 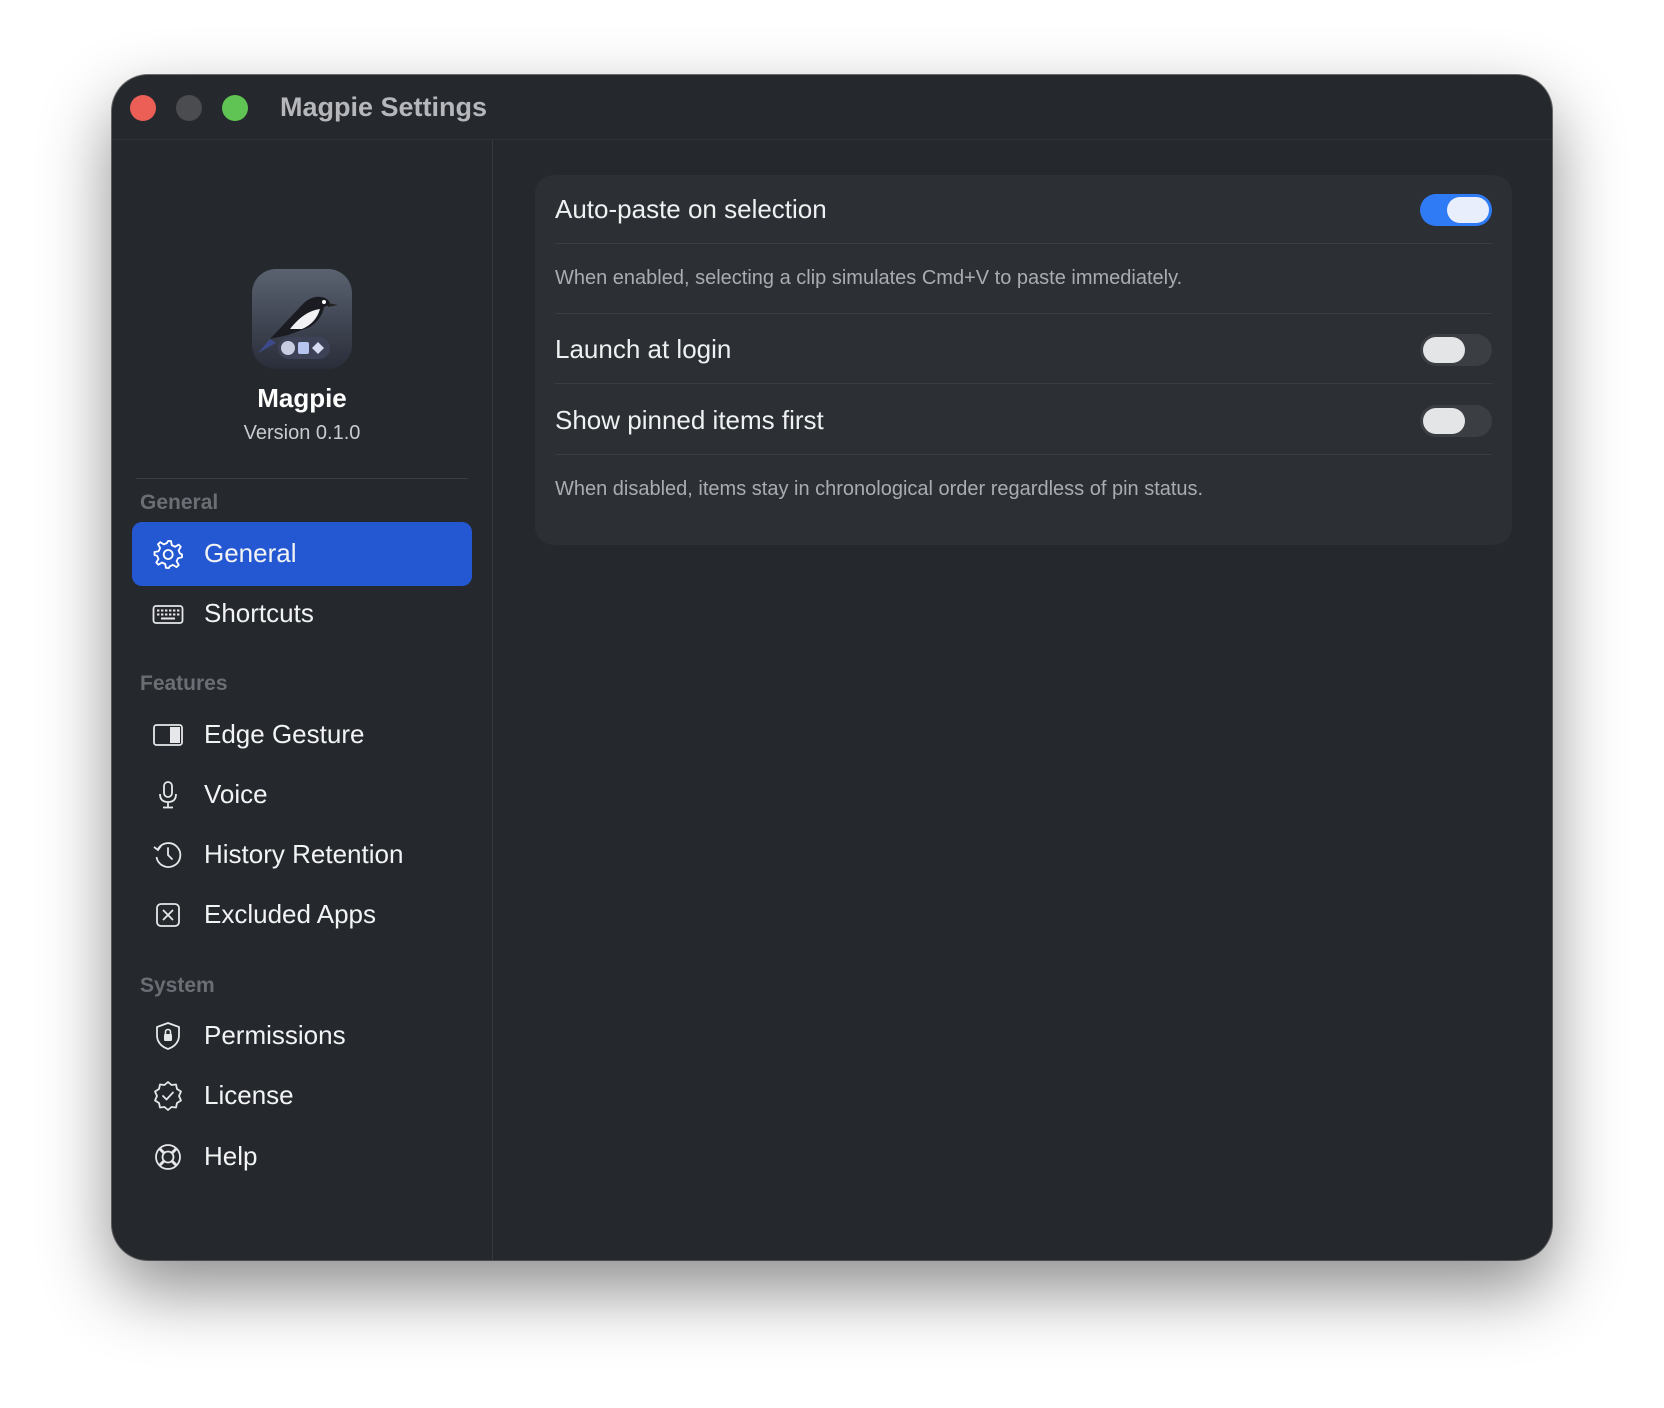 What do you see at coordinates (302, 795) in the screenshot?
I see `sidebar-item-voice: Voice` at bounding box center [302, 795].